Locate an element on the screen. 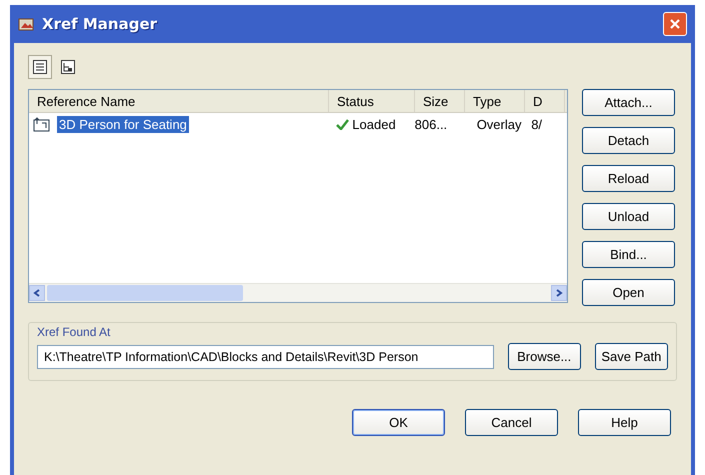 The image size is (705, 475). column-header: Type is located at coordinates (495, 101).